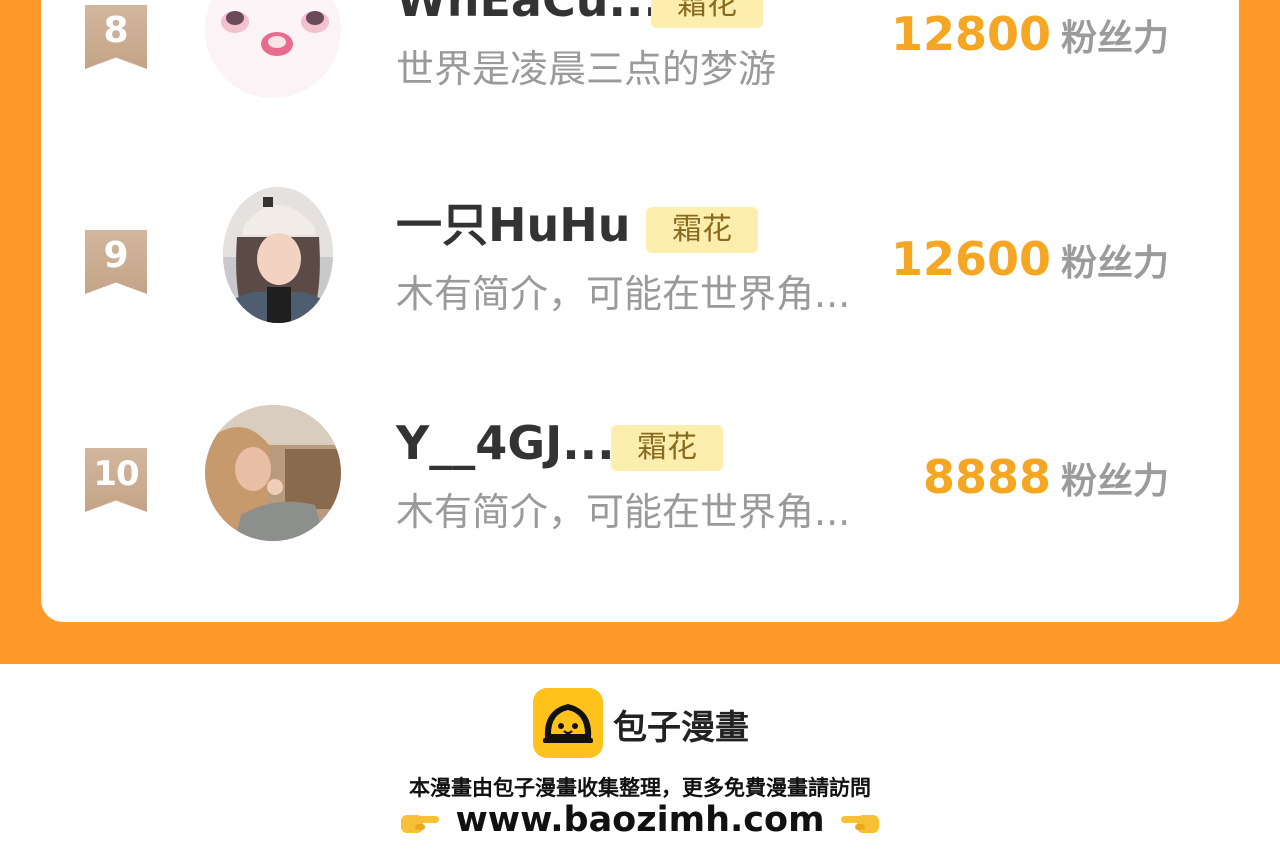  What do you see at coordinates (681, 728) in the screenshot?
I see `brand-name: 包子漫畫` at bounding box center [681, 728].